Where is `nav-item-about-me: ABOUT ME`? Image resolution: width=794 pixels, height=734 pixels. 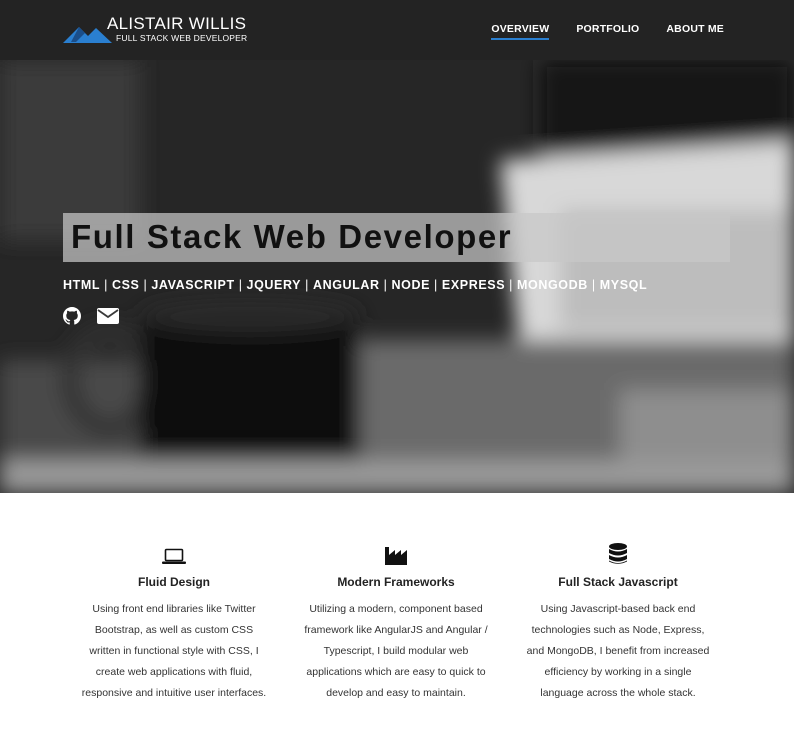
nav-item-about-me: ABOUT ME is located at coordinates (695, 29).